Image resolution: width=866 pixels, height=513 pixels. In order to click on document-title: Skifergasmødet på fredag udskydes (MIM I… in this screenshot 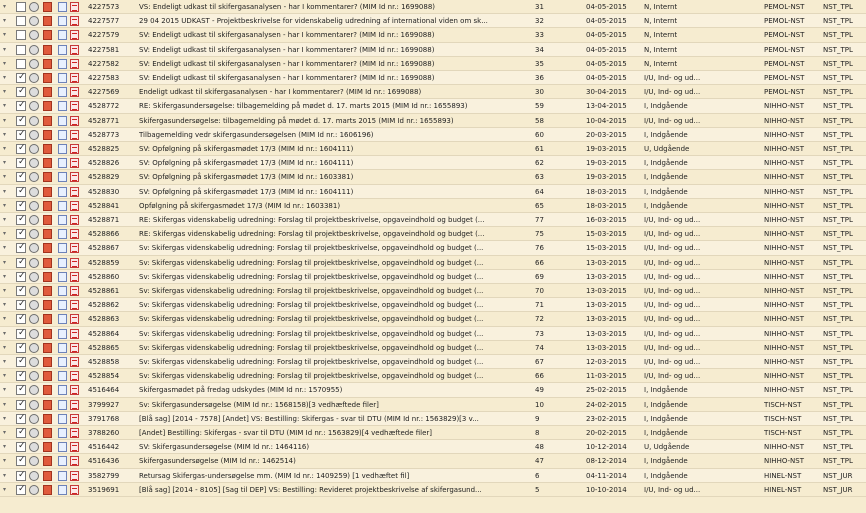, I will do `click(328, 390)`.